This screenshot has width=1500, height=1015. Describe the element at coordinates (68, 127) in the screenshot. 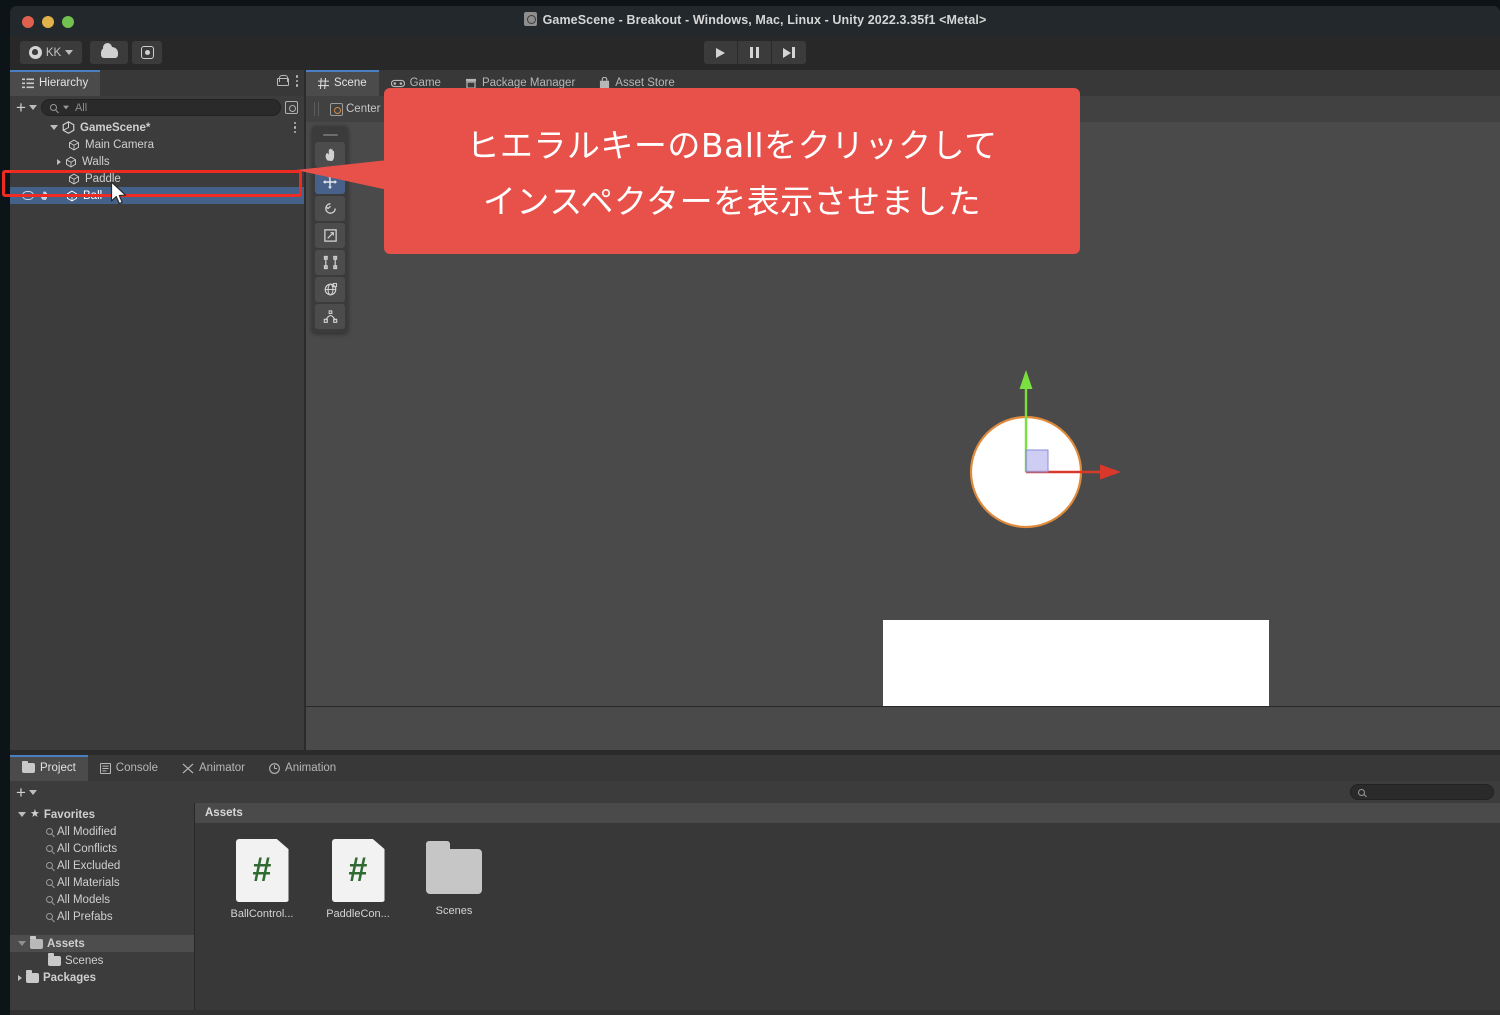

I see `unity-scene-icon` at that location.